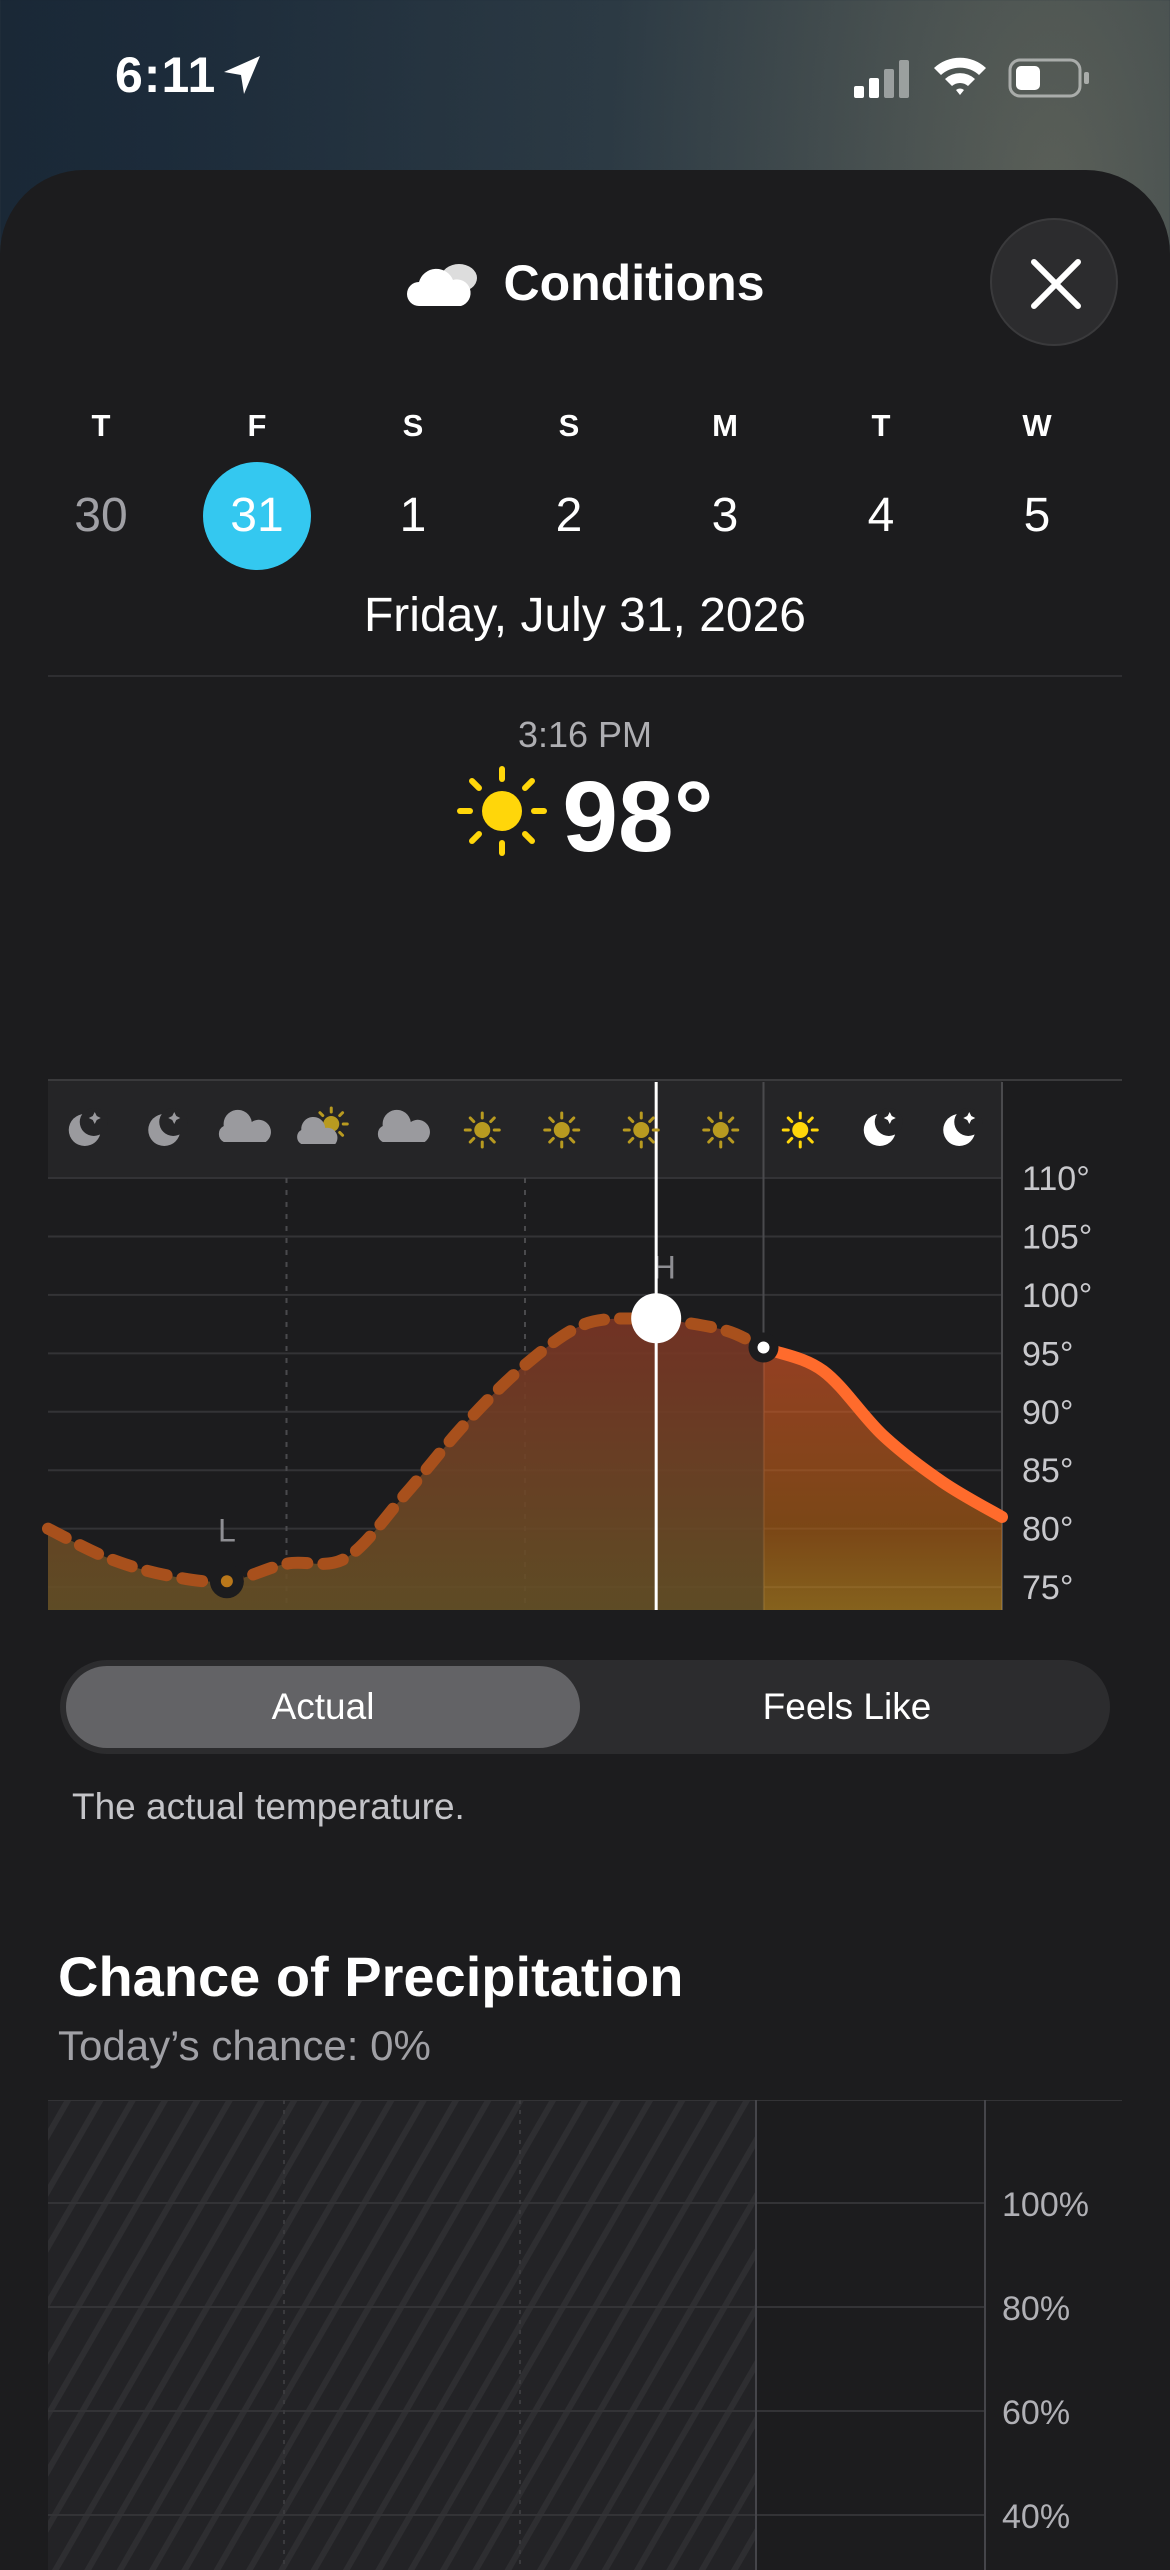 Image resolution: width=1170 pixels, height=2570 pixels. Describe the element at coordinates (881, 515) in the screenshot. I see `day-number: 4` at that location.